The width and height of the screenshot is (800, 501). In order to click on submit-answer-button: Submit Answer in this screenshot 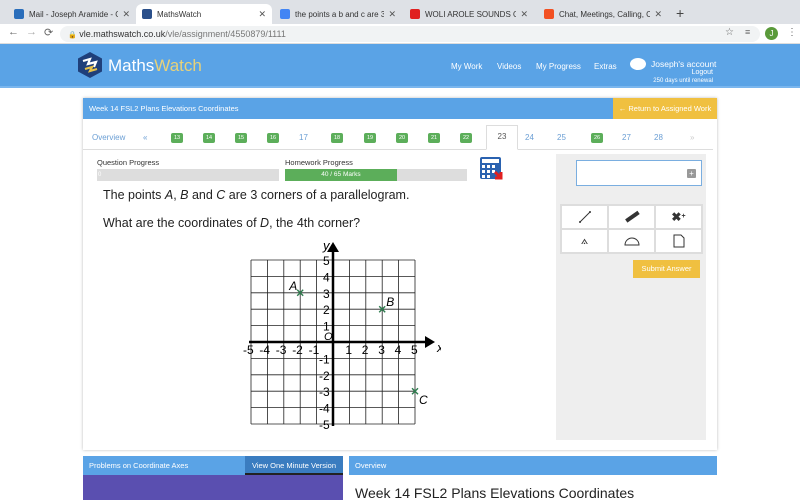, I will do `click(666, 269)`.